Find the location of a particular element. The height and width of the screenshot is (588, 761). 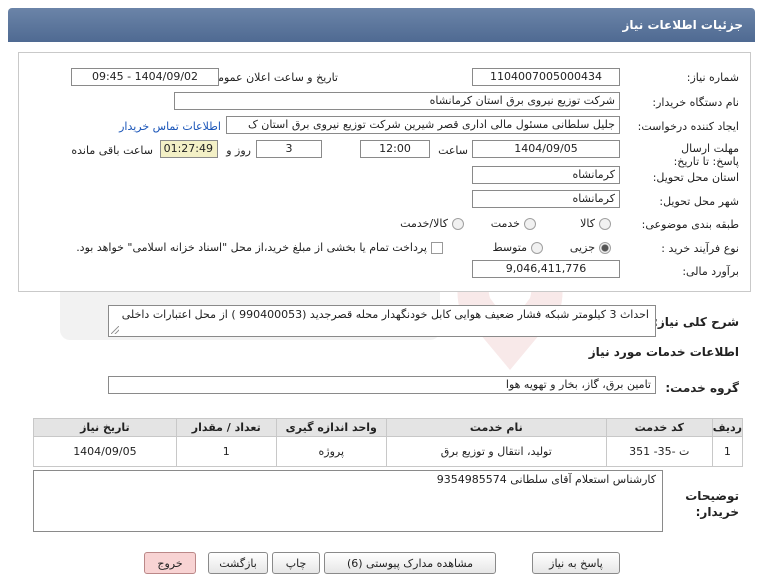

category-option-both: کالا/خدمت is located at coordinates (432, 223).